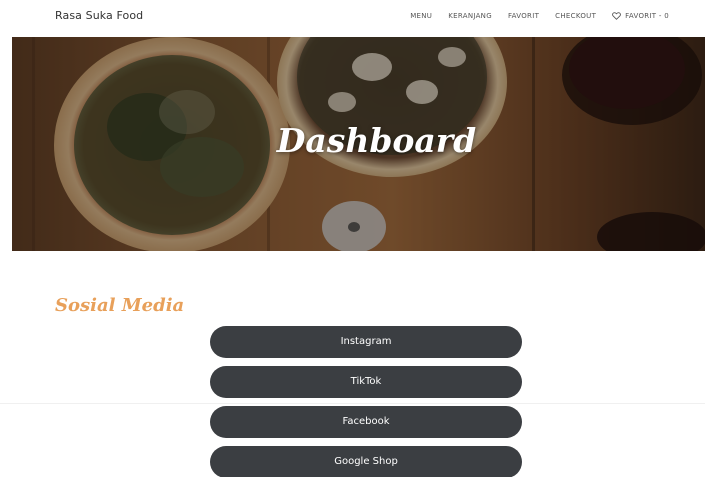 The width and height of the screenshot is (705, 477). I want to click on nav-favorit-link: FAVORIT, so click(523, 16).